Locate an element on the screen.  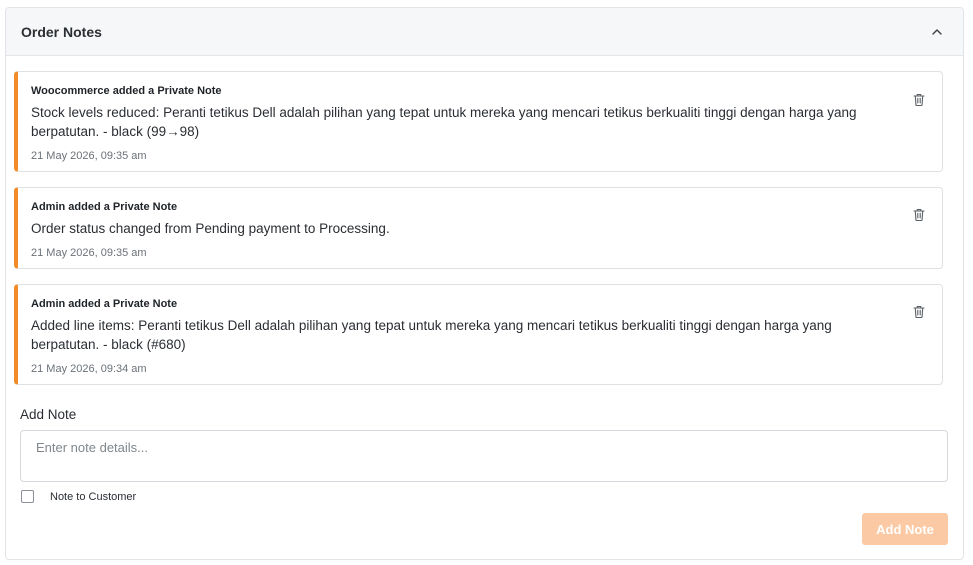
add-note-label: Add Note is located at coordinates (48, 414).